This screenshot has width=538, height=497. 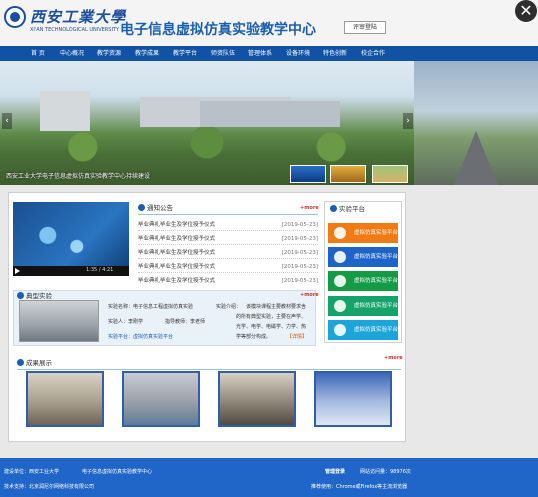 I want to click on platform-title-text: 实验平台, so click(x=352, y=209).